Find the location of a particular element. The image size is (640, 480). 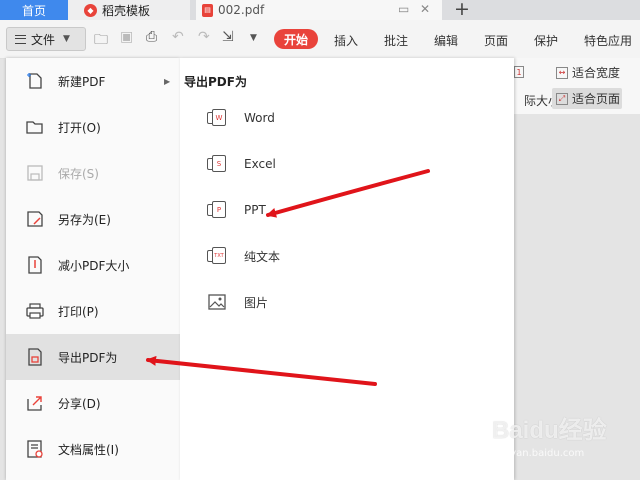

file-menu-label: 文件 is located at coordinates (43, 39).